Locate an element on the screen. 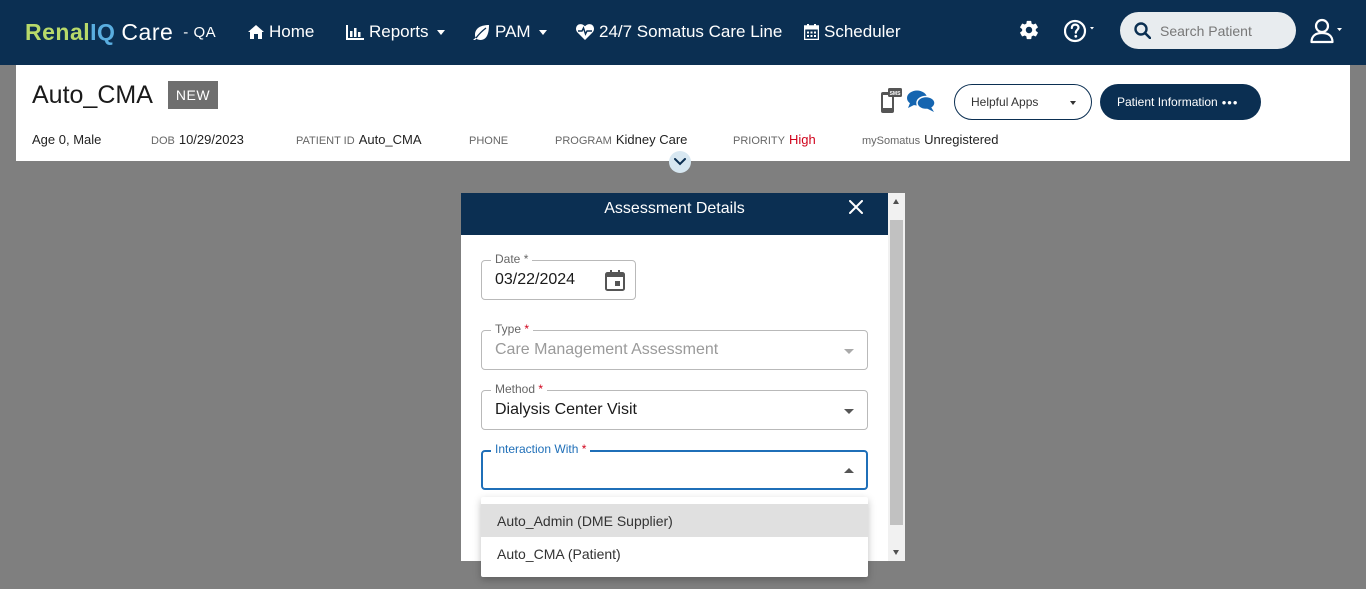 The height and width of the screenshot is (589, 1366). brand-logo: RenalIQ Care - QA is located at coordinates (120, 32).